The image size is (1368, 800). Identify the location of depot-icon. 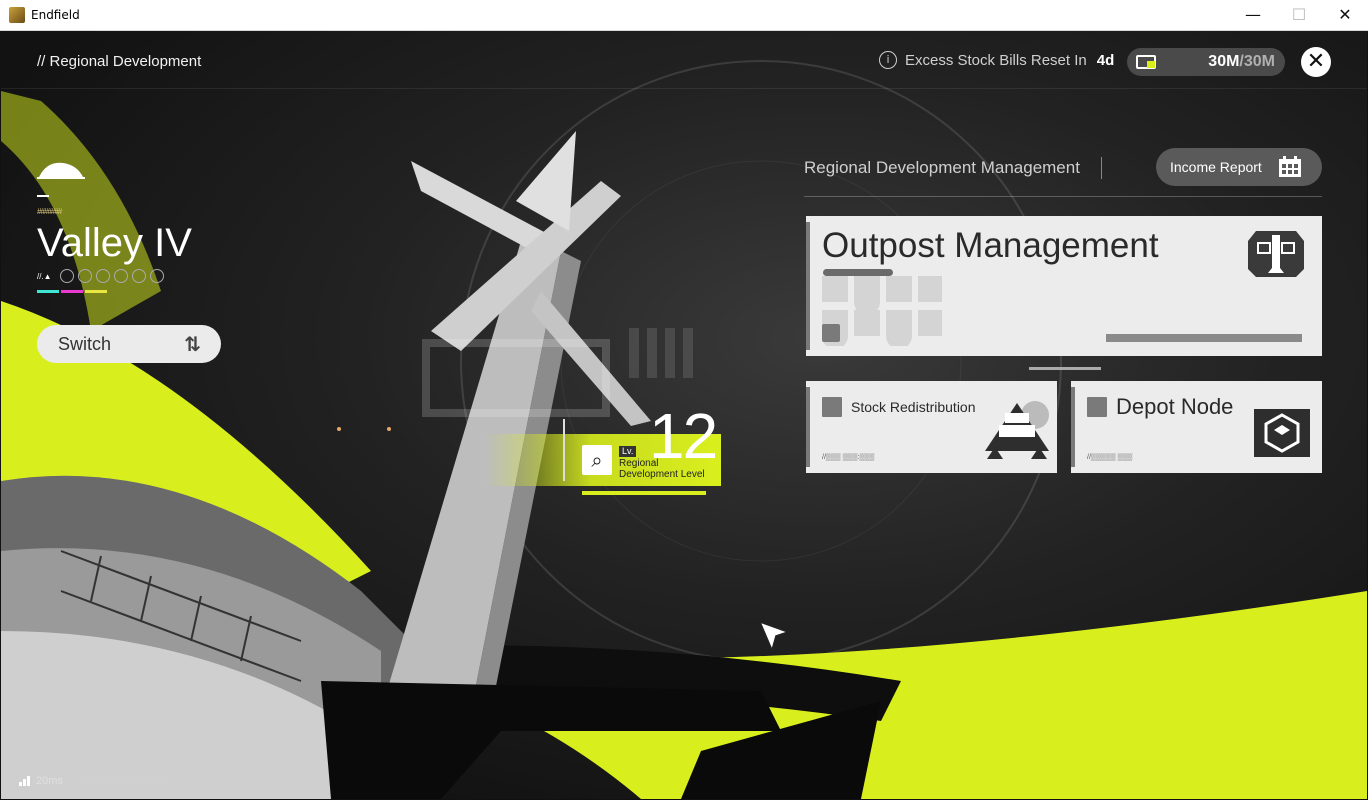
(1282, 433).